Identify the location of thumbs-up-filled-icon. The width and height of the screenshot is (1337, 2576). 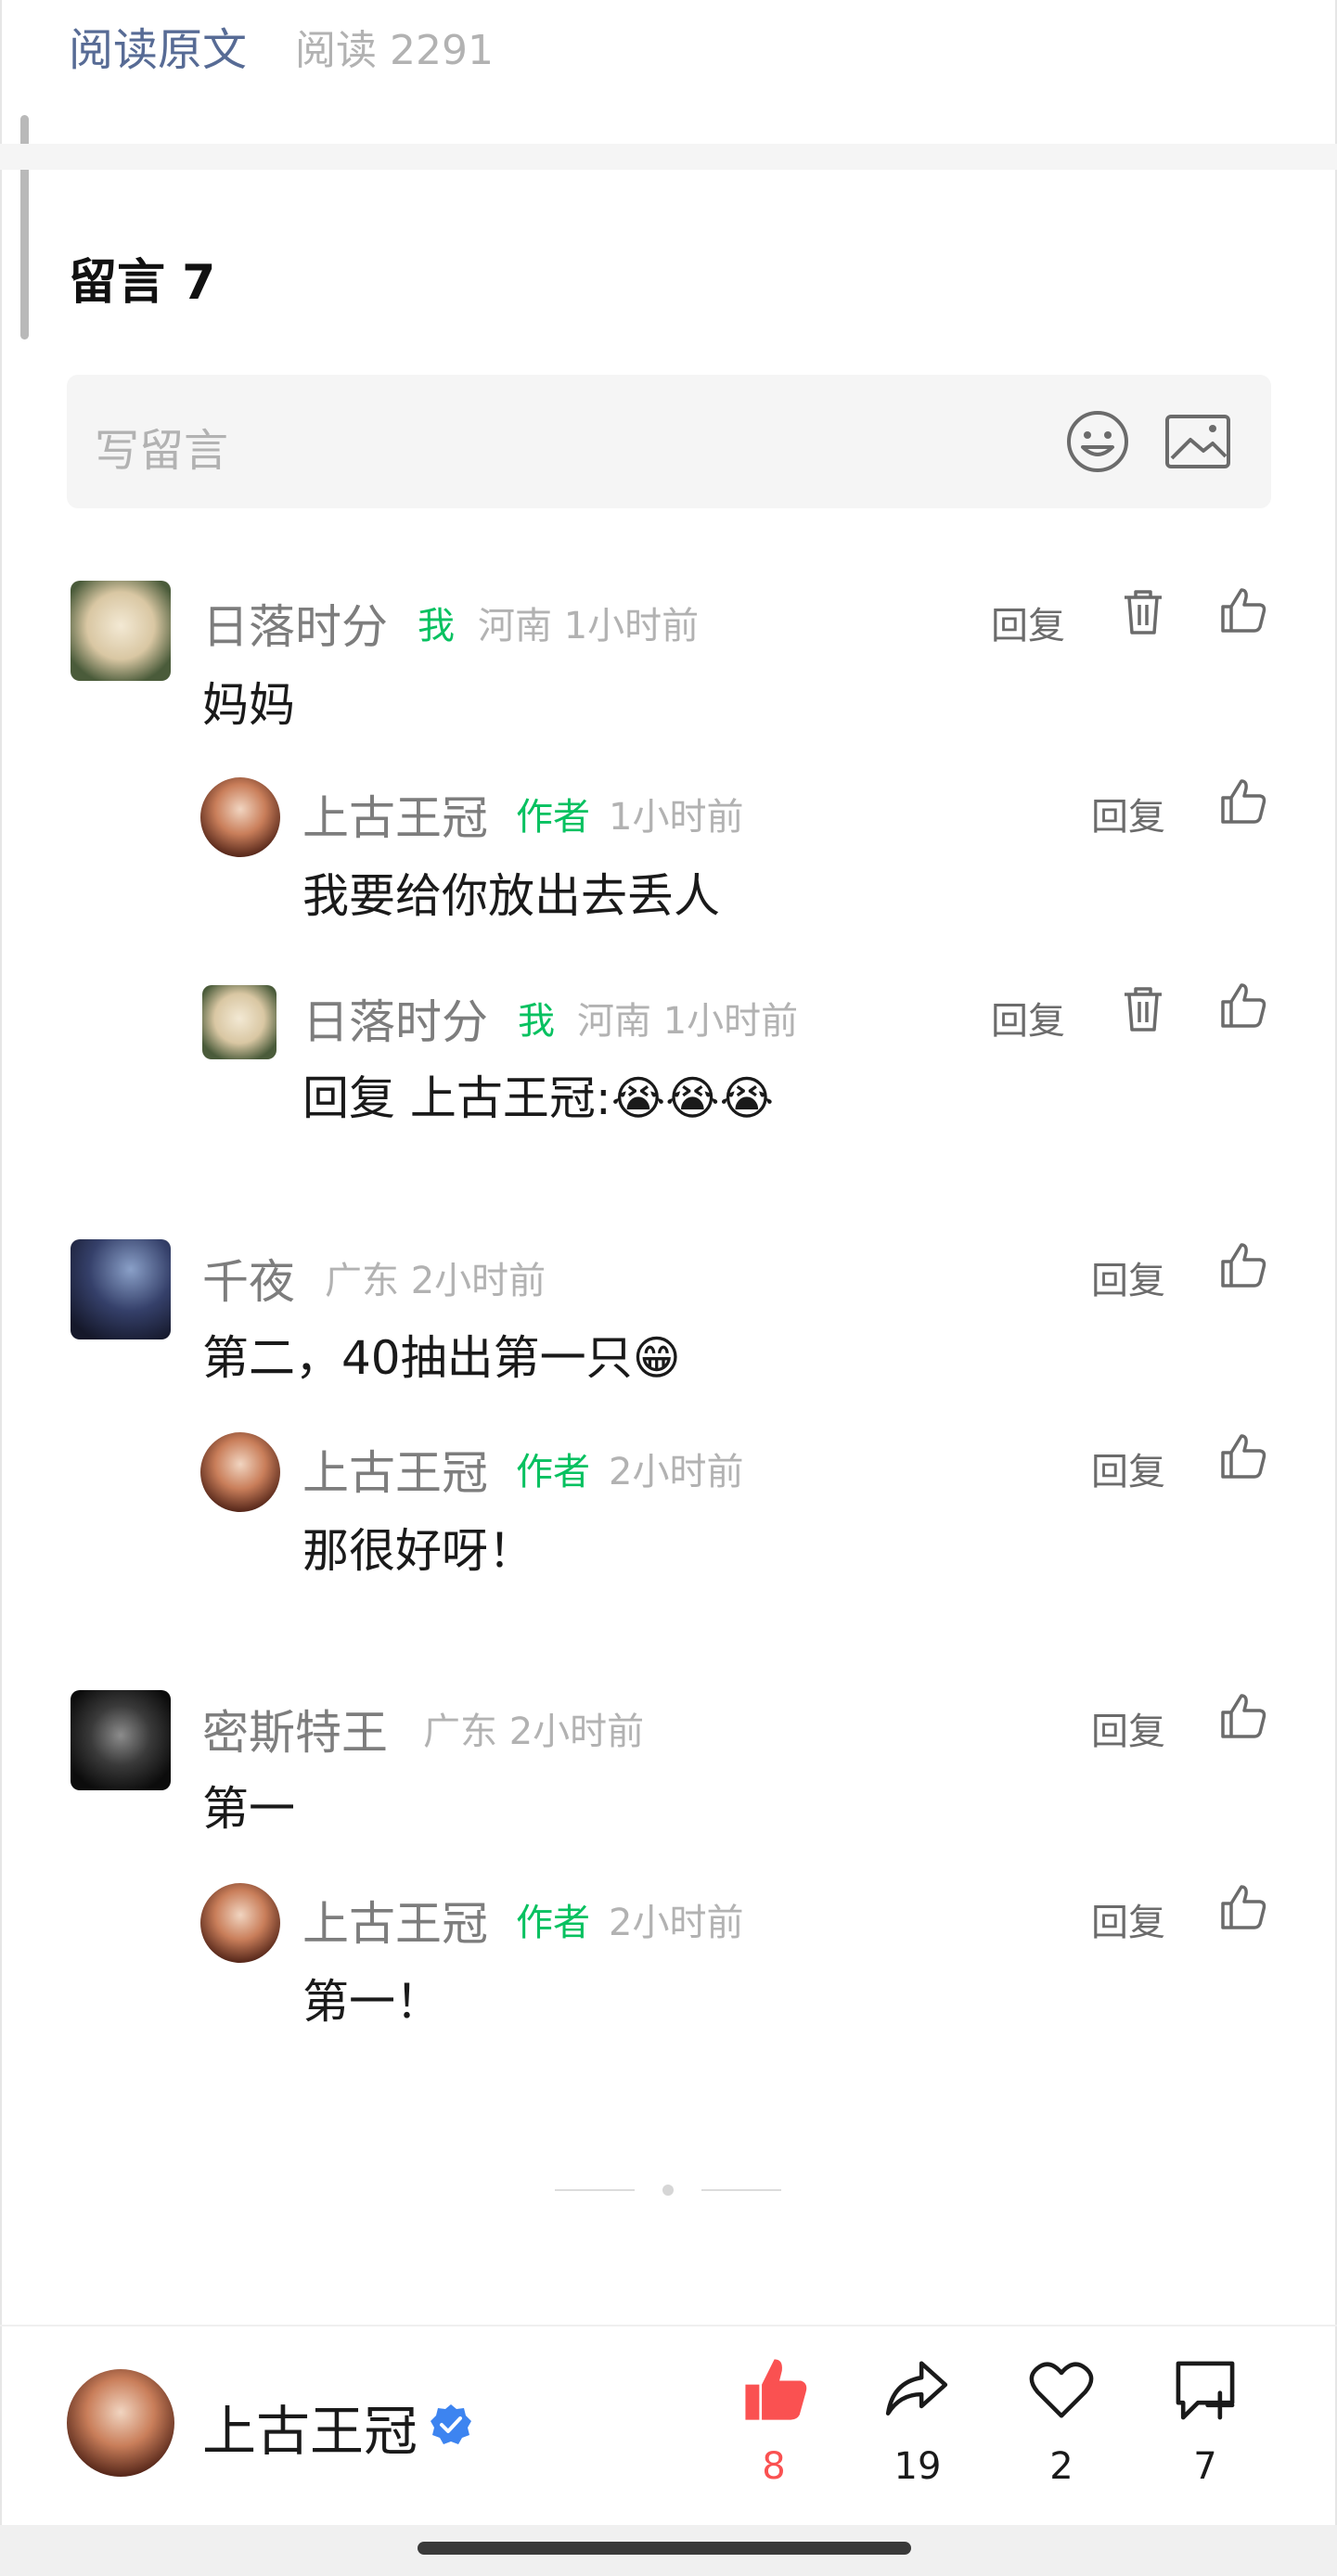
(776, 2389).